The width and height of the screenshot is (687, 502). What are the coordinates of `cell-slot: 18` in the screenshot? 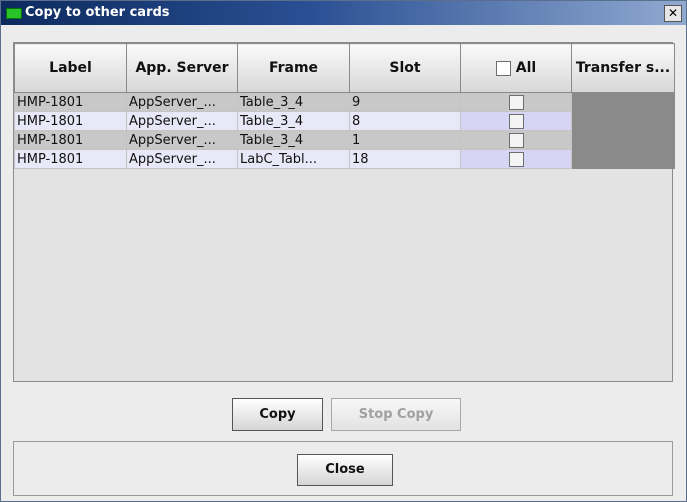 It's located at (405, 159).